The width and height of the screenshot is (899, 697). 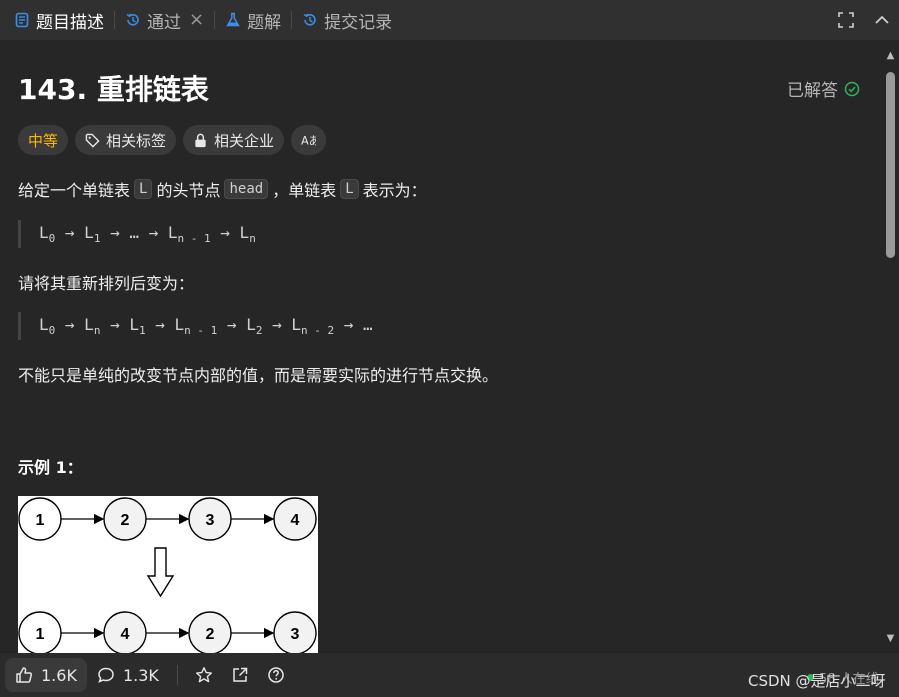 I want to click on related-tags-button: 相关标签, so click(x=126, y=140).